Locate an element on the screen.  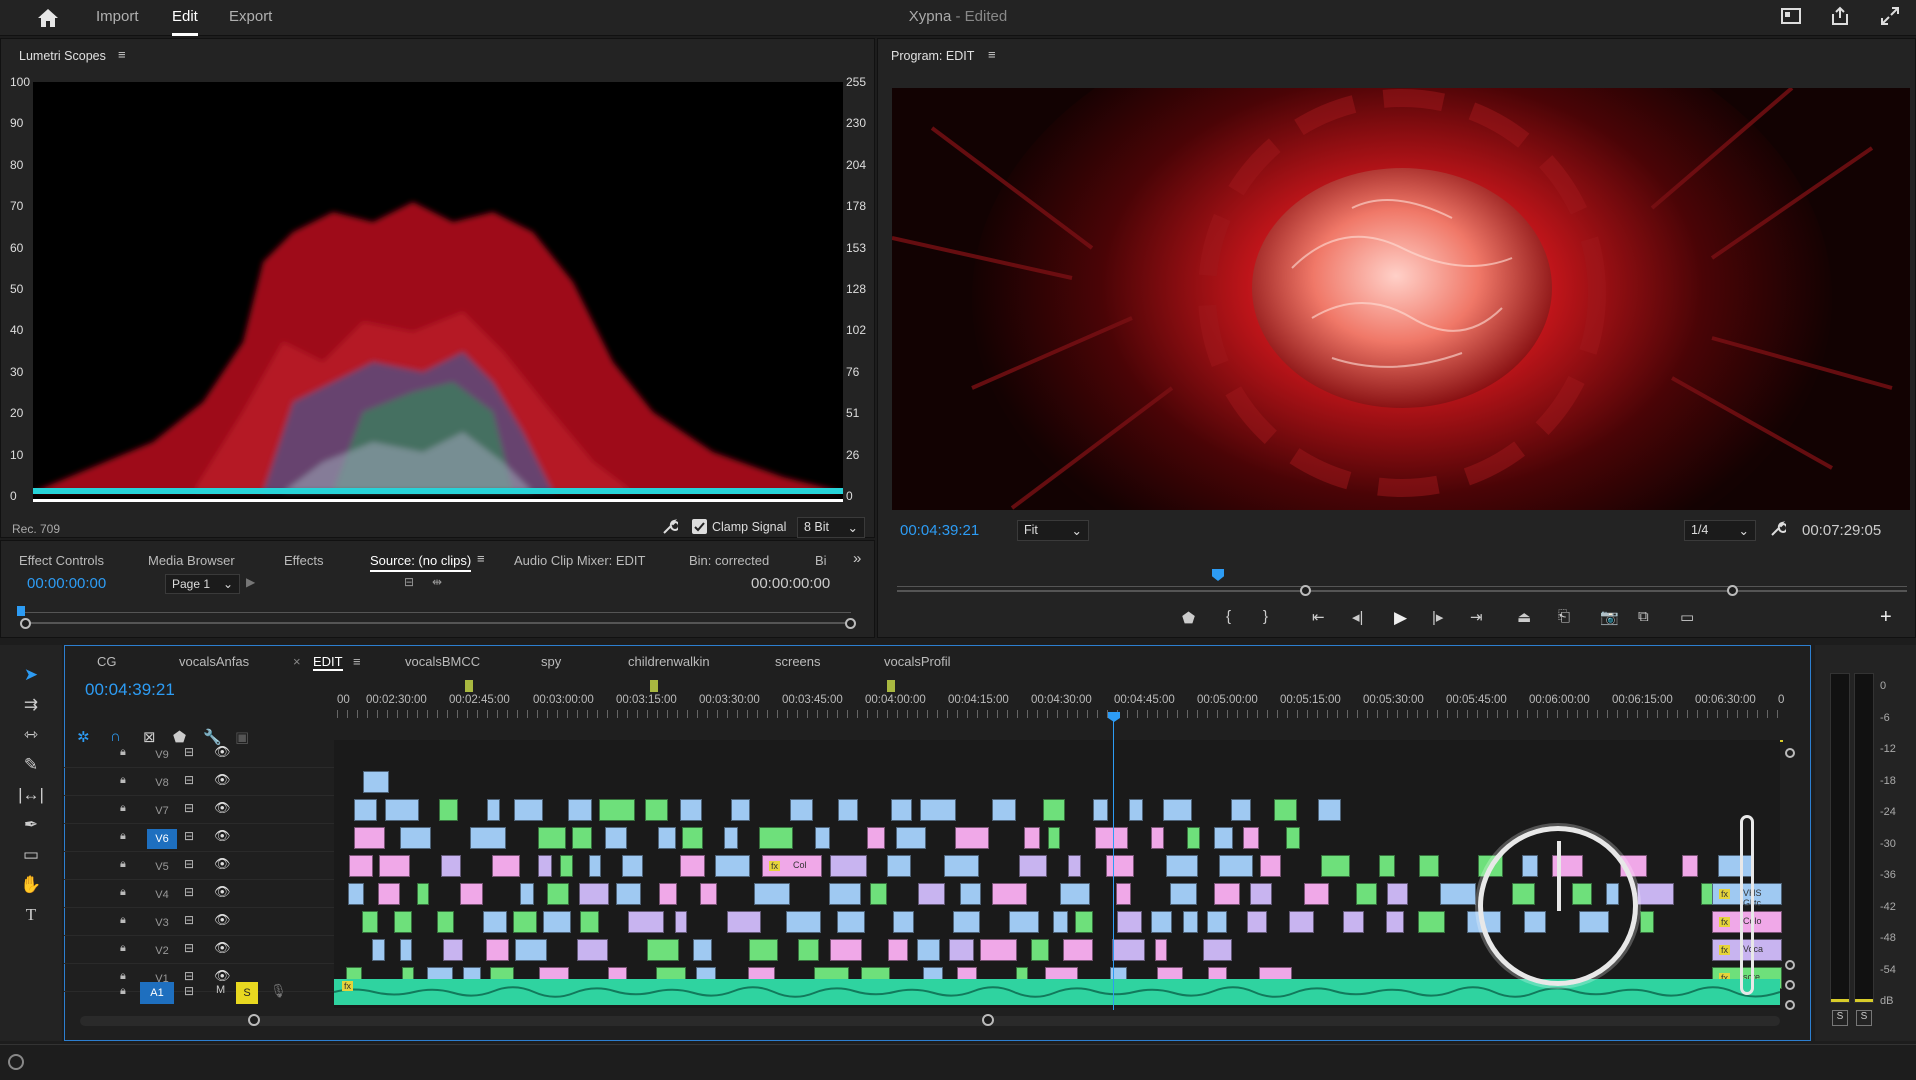
solo-left-button: S is located at coordinates (1840, 1018).